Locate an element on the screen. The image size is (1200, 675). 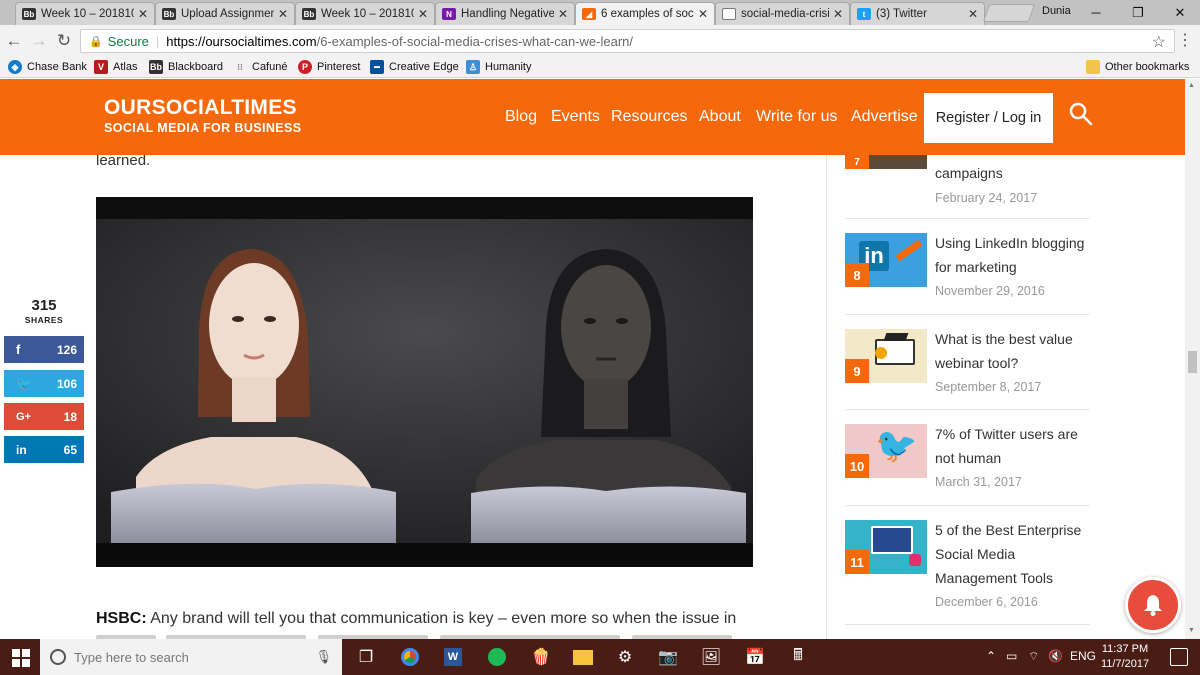
settings-gear-icon: ⚙ is located at coordinates (625, 657).